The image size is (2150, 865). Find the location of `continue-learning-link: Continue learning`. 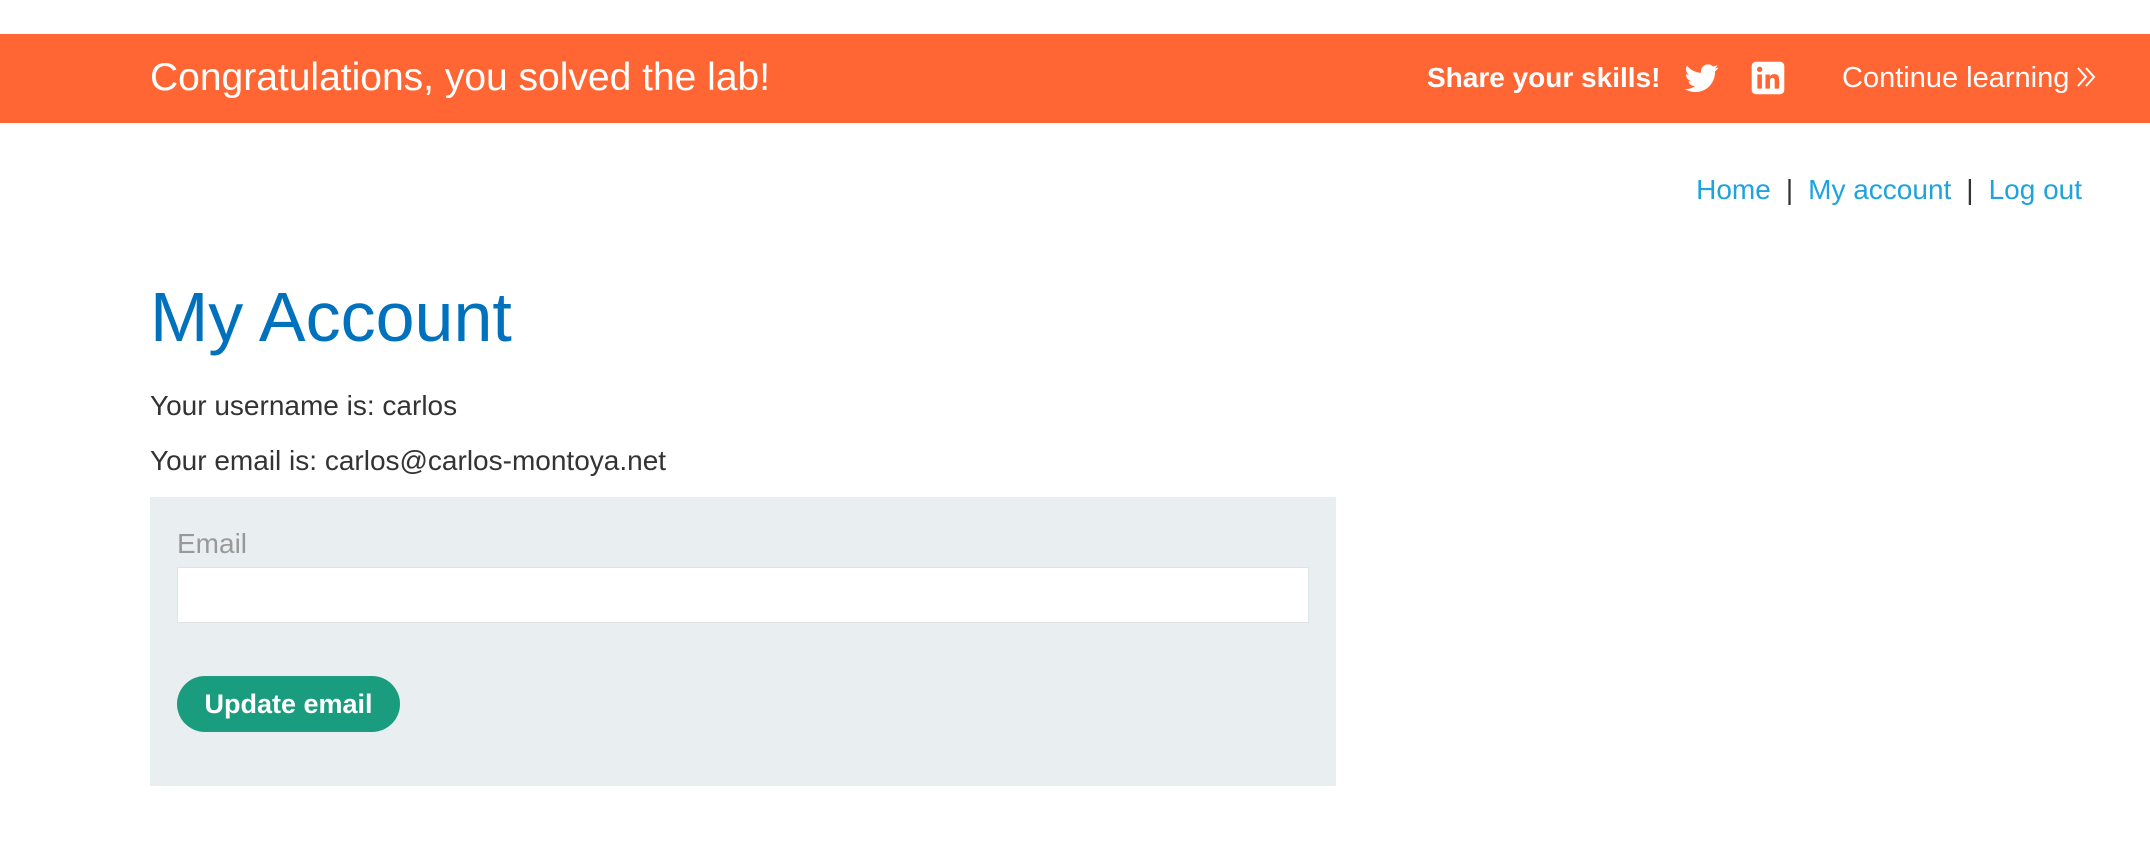

continue-learning-link: Continue learning is located at coordinates (1969, 78).